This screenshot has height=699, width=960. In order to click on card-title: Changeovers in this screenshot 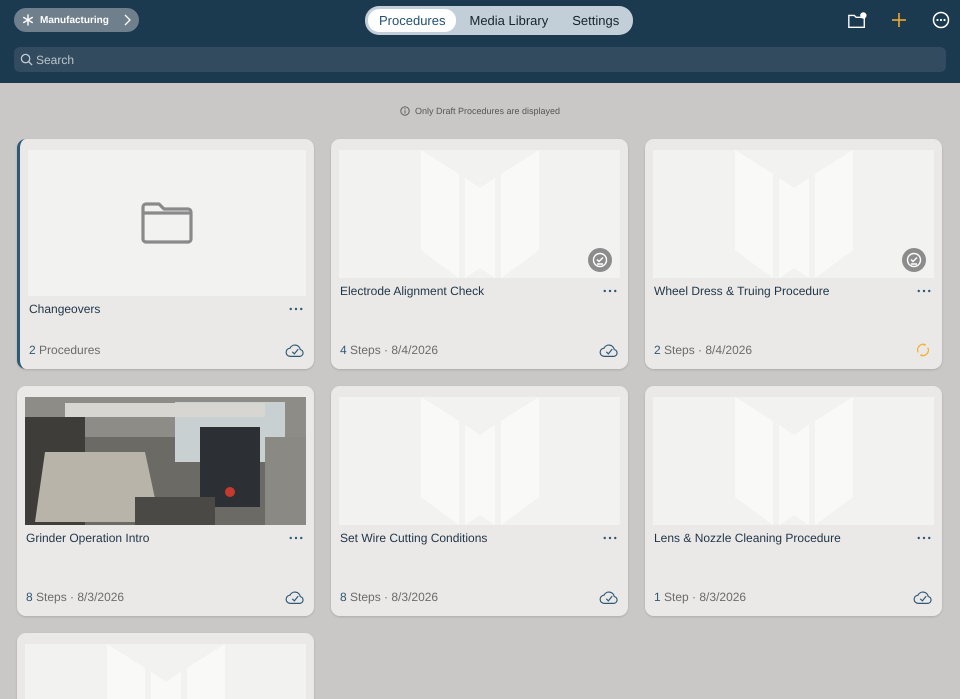, I will do `click(64, 309)`.